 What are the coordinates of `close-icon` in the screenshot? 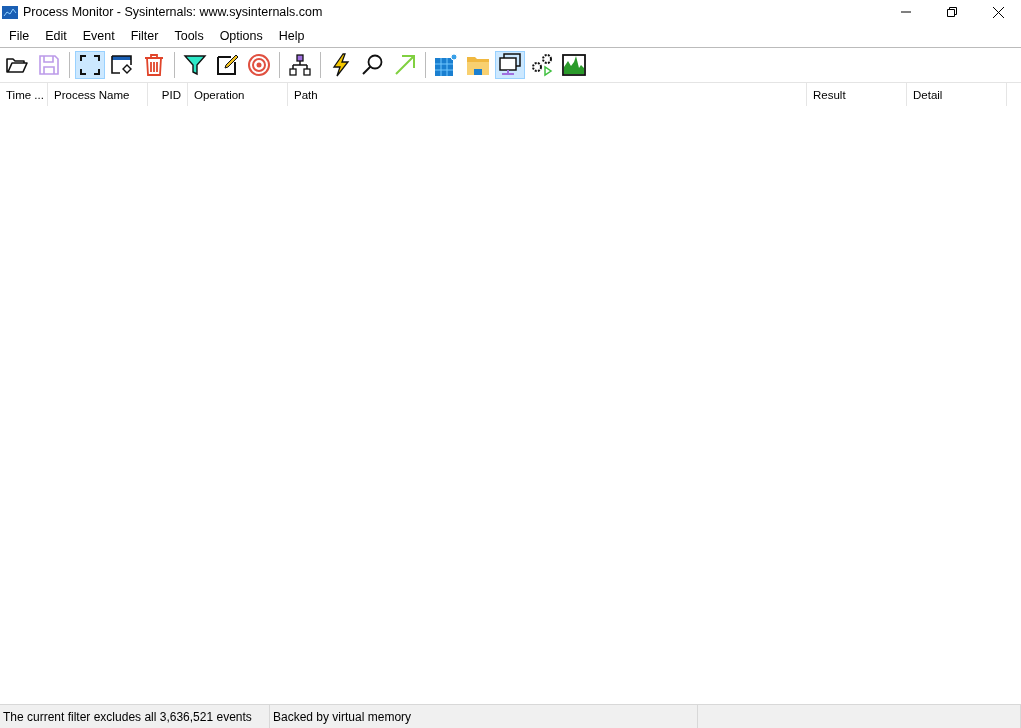 It's located at (998, 12).